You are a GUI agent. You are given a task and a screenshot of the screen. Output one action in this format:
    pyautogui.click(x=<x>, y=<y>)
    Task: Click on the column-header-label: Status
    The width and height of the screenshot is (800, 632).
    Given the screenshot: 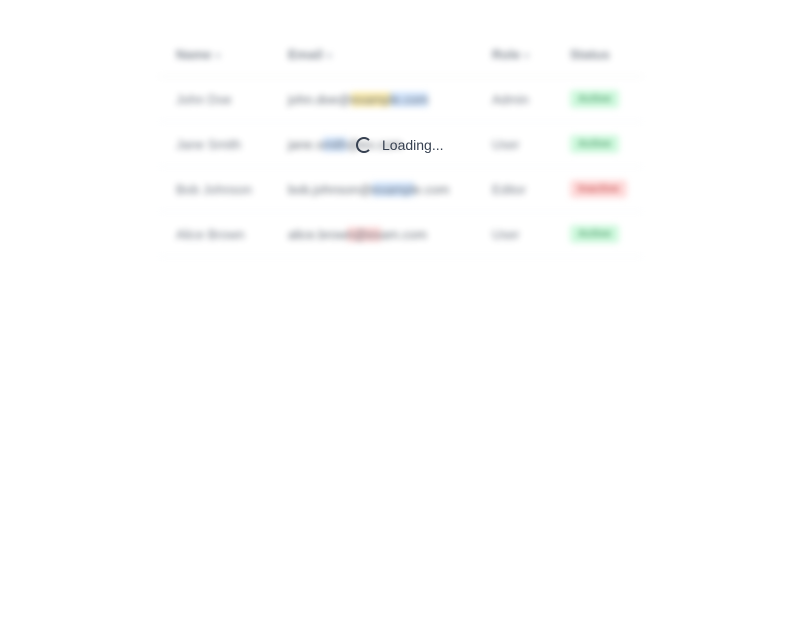 What is the action you would take?
    pyautogui.click(x=590, y=54)
    